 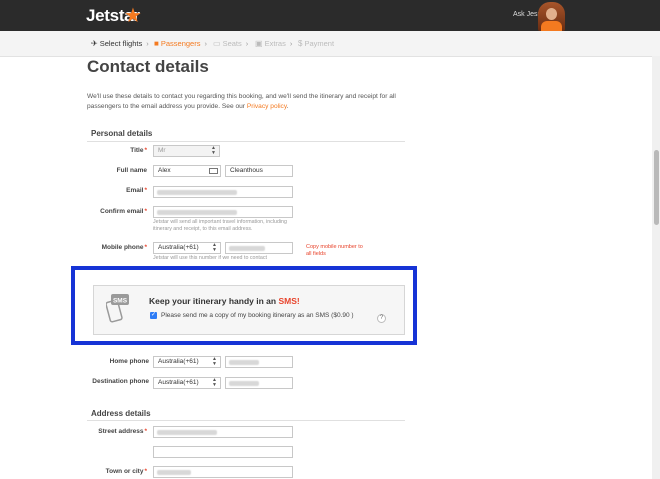 What do you see at coordinates (136, 190) in the screenshot?
I see `email-label: Email*` at bounding box center [136, 190].